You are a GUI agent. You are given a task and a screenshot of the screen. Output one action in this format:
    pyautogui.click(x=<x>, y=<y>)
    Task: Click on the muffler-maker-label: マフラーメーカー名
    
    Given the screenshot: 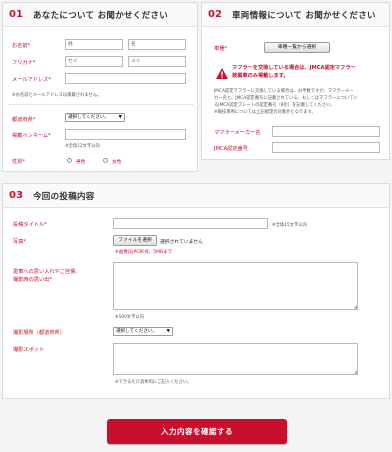 What is the action you would take?
    pyautogui.click(x=237, y=133)
    